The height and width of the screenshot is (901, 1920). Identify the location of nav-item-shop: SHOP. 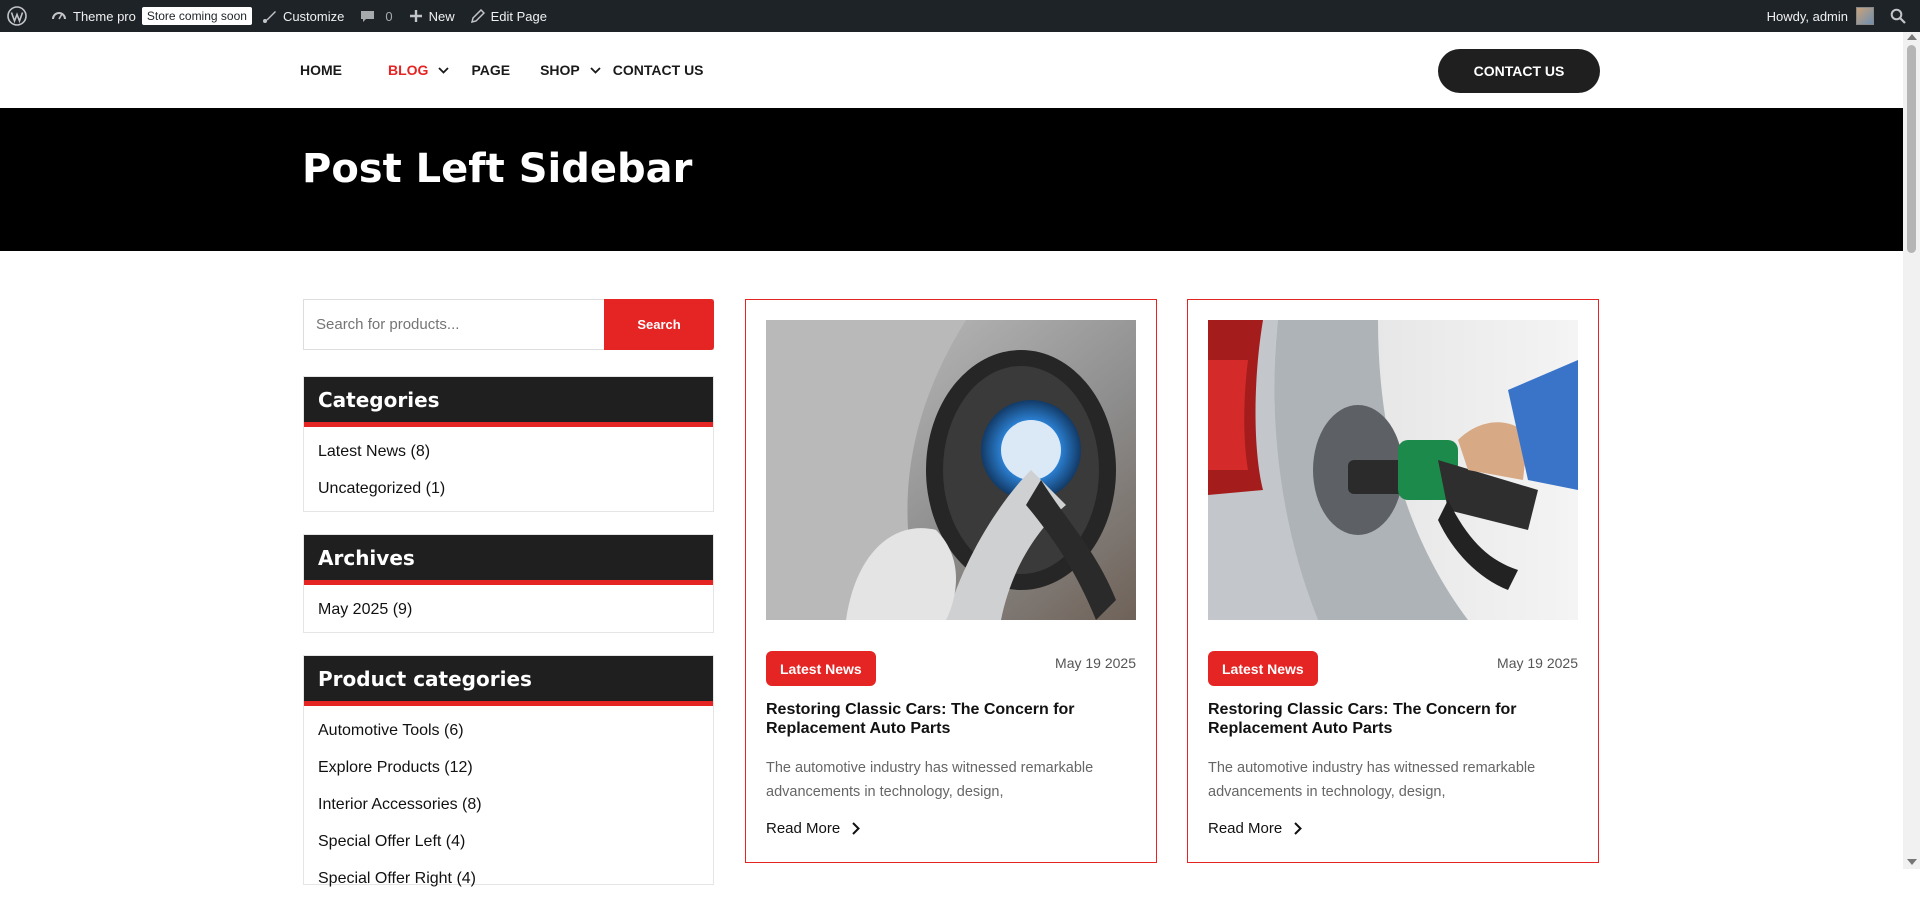
(570, 70).